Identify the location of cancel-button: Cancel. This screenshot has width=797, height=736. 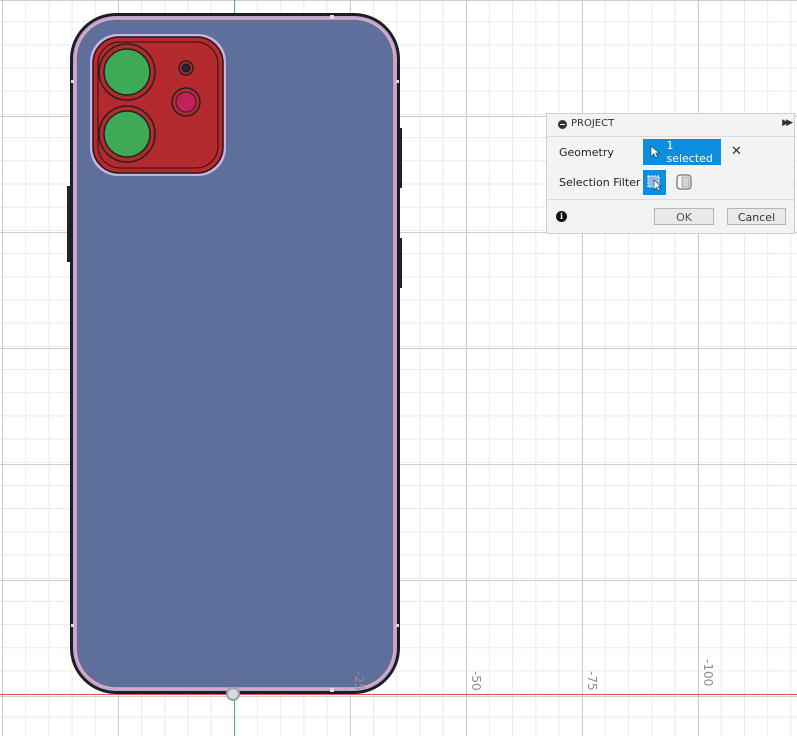
(756, 216).